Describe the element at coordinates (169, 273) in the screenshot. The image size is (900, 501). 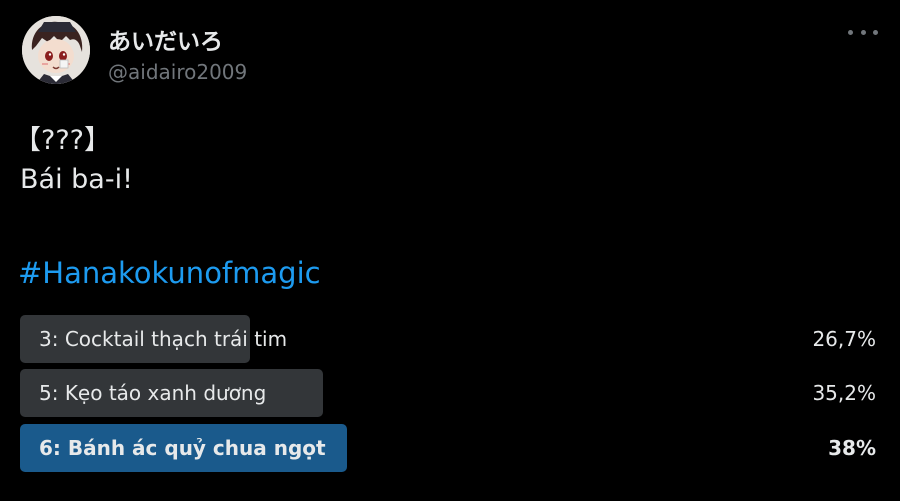
I see `hashtag-link: #Hanakokunofmagic` at that location.